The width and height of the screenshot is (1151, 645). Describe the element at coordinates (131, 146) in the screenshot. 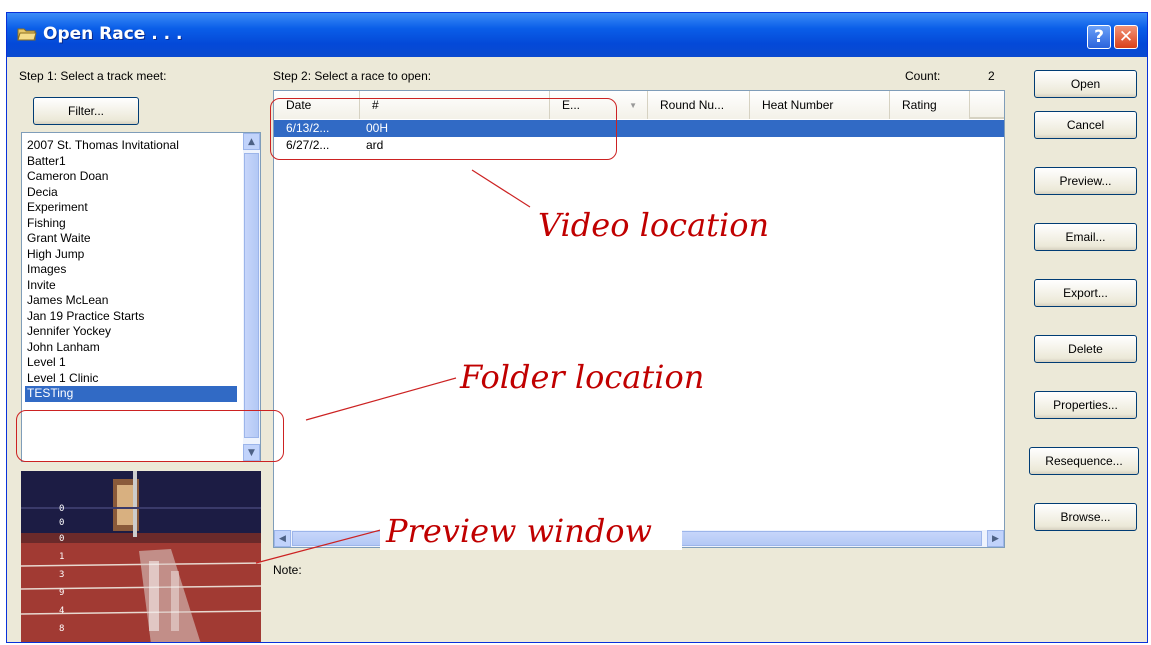

I see `list-item: 2007 St. Thomas Invitational` at that location.